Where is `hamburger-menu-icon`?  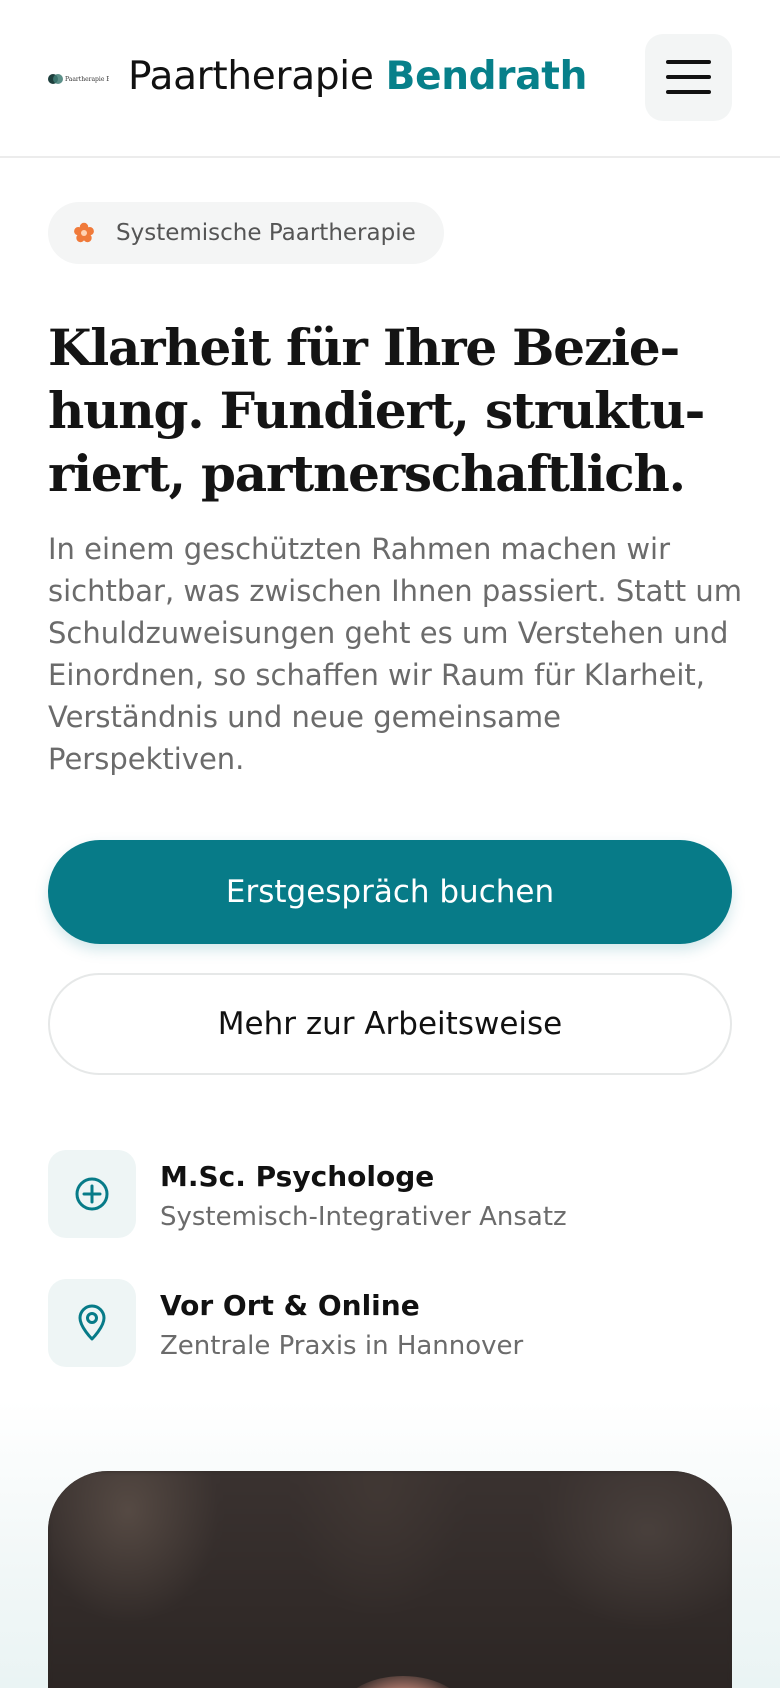 hamburger-menu-icon is located at coordinates (688, 77).